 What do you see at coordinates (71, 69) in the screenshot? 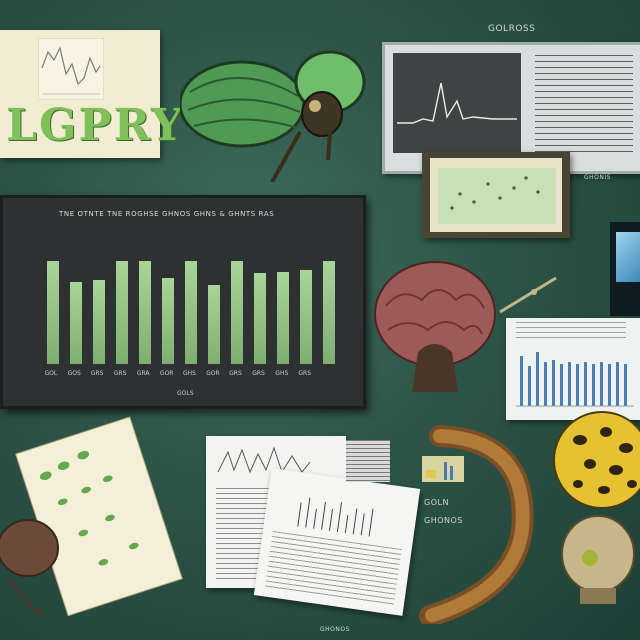
I see `mini-line-chart` at bounding box center [71, 69].